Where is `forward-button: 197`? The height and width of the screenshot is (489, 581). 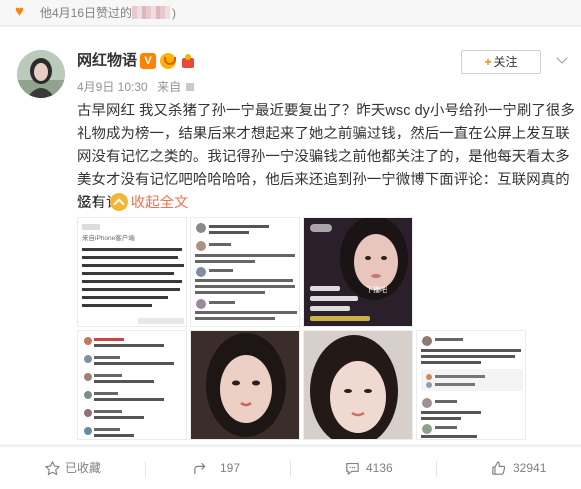 forward-button: 197 is located at coordinates (218, 468).